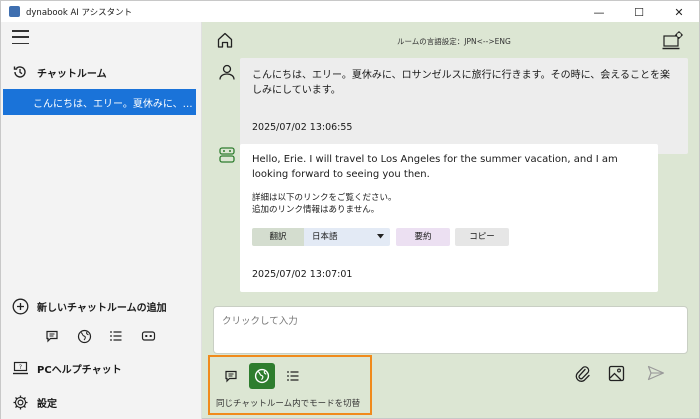 The image size is (700, 419). What do you see at coordinates (293, 376) in the screenshot?
I see `list-mode-icon` at bounding box center [293, 376].